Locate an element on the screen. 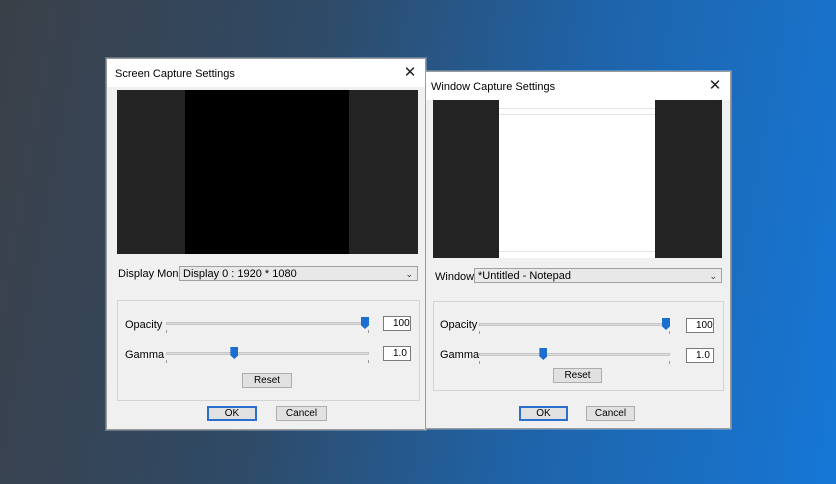  screen-dialog-titlebar: Screen Capture Settings ✕ is located at coordinates (266, 73).